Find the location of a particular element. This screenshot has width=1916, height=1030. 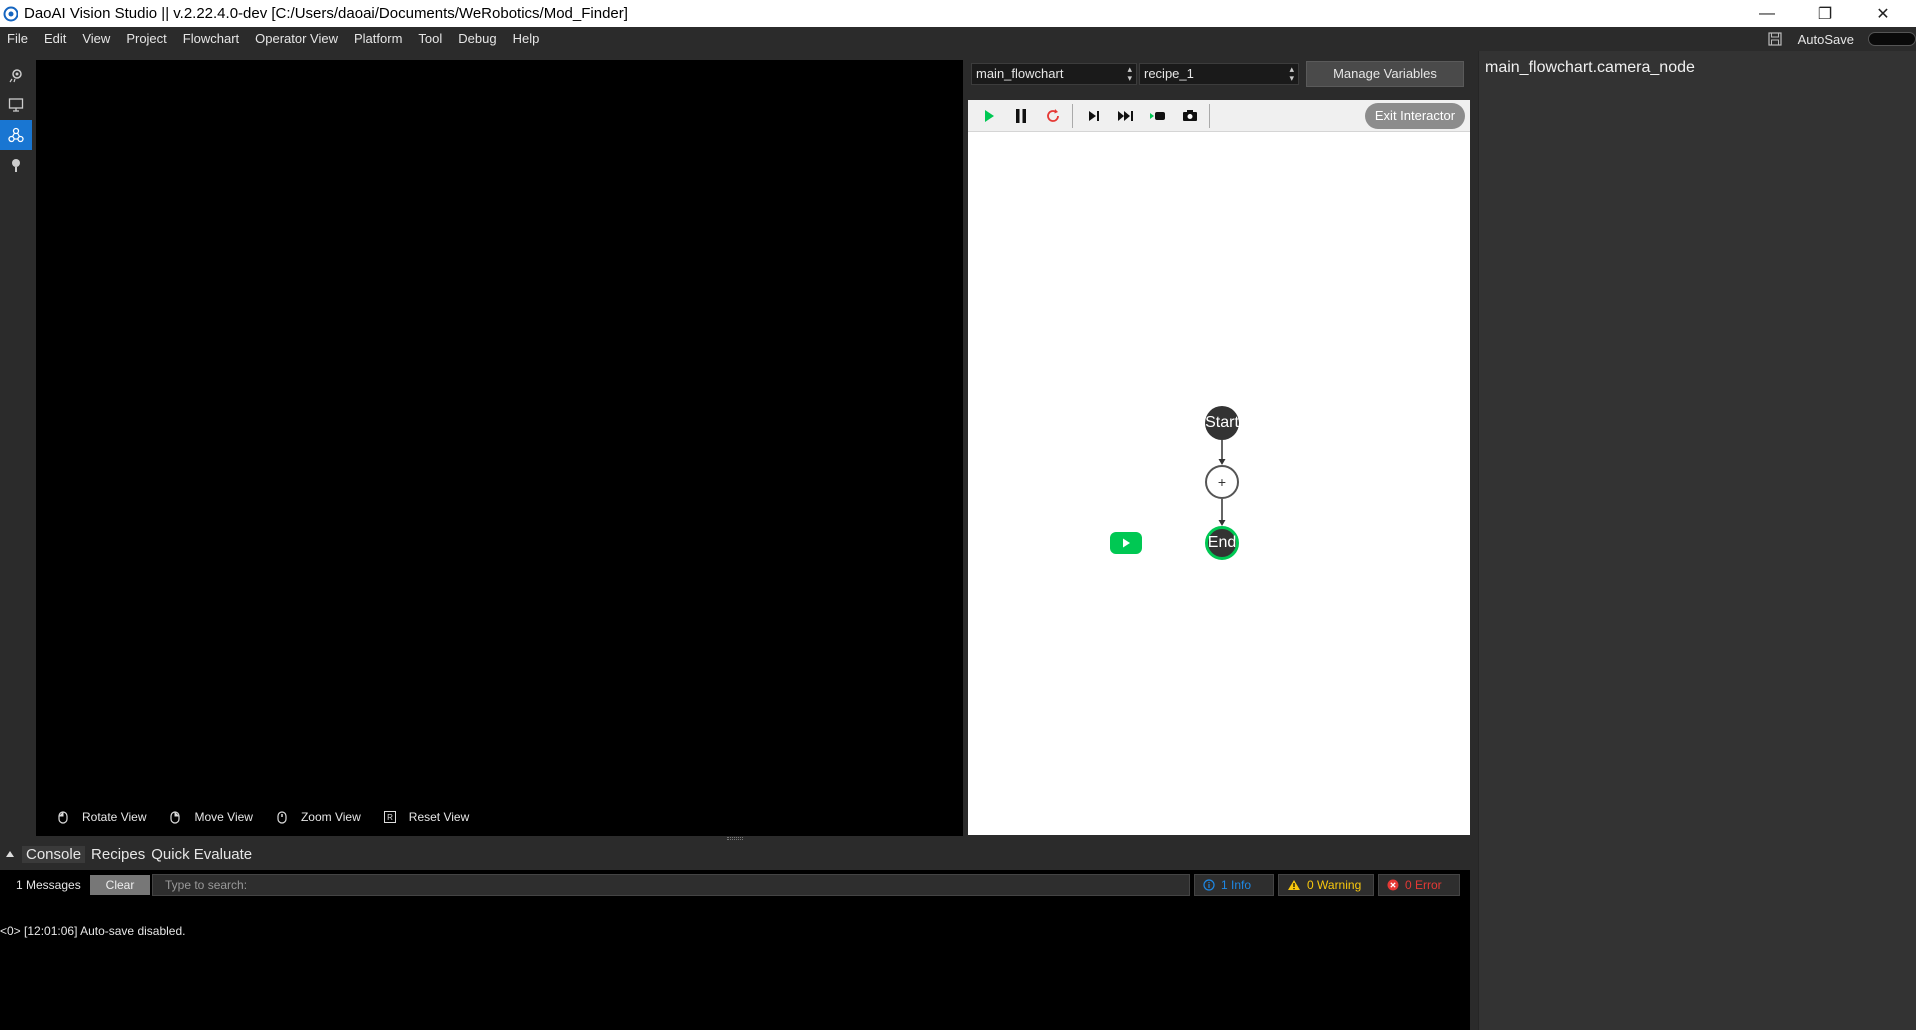

capture-button is located at coordinates (1190, 116).